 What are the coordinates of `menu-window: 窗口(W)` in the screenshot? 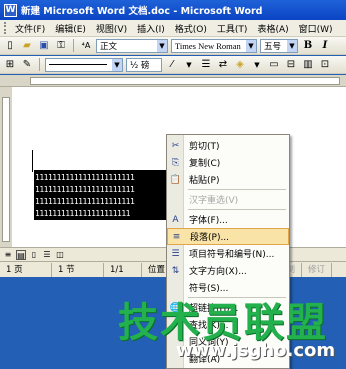 It's located at (316, 28).